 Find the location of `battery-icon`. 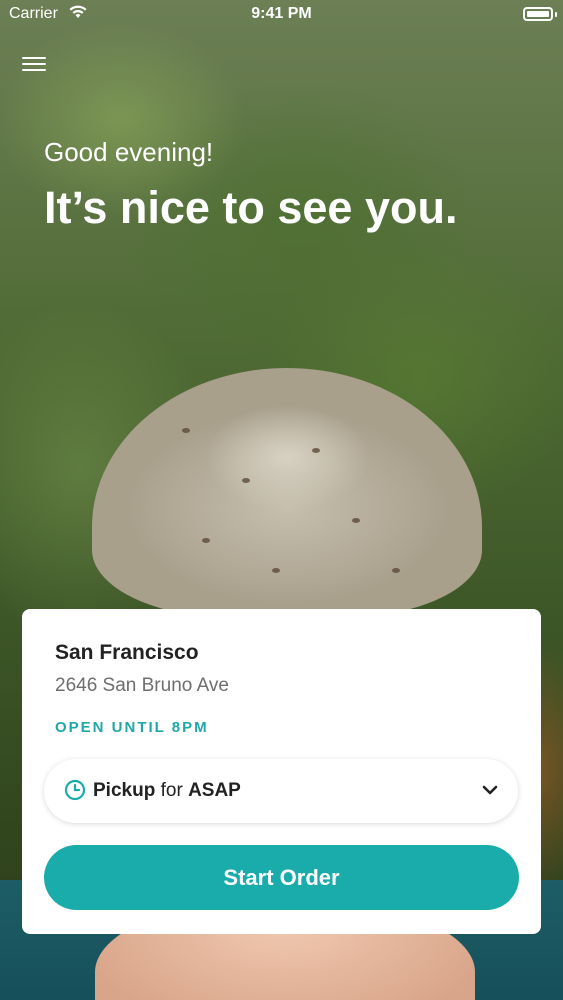

battery-icon is located at coordinates (538, 14).